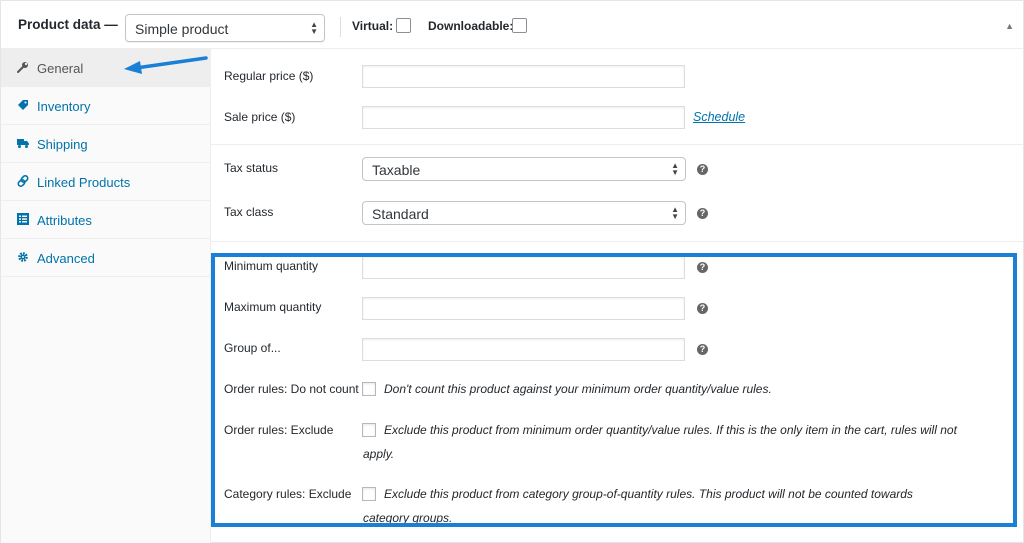  What do you see at coordinates (524, 169) in the screenshot?
I see `tax-status-select: Taxable ▲ ▼` at bounding box center [524, 169].